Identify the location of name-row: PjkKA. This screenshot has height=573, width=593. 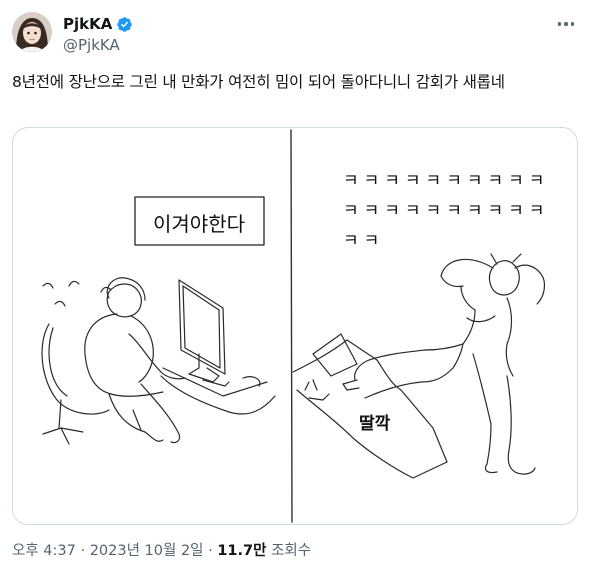
(98, 24).